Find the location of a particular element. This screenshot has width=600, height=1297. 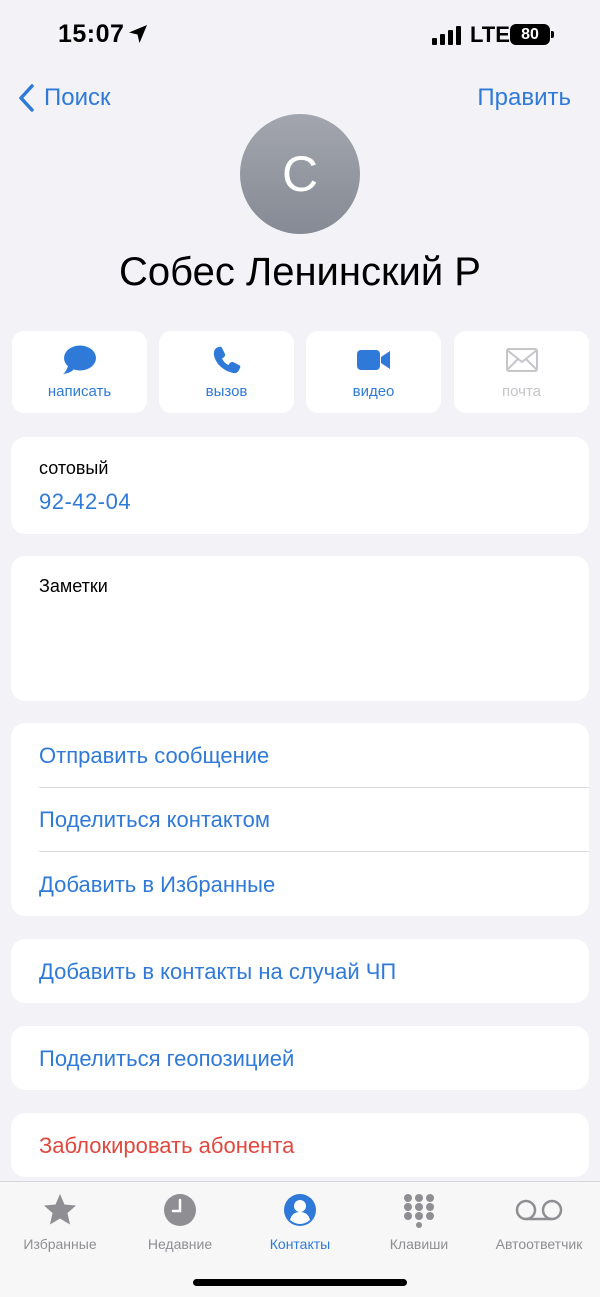

tab-keypad: Клавиши is located at coordinates (419, 1222).